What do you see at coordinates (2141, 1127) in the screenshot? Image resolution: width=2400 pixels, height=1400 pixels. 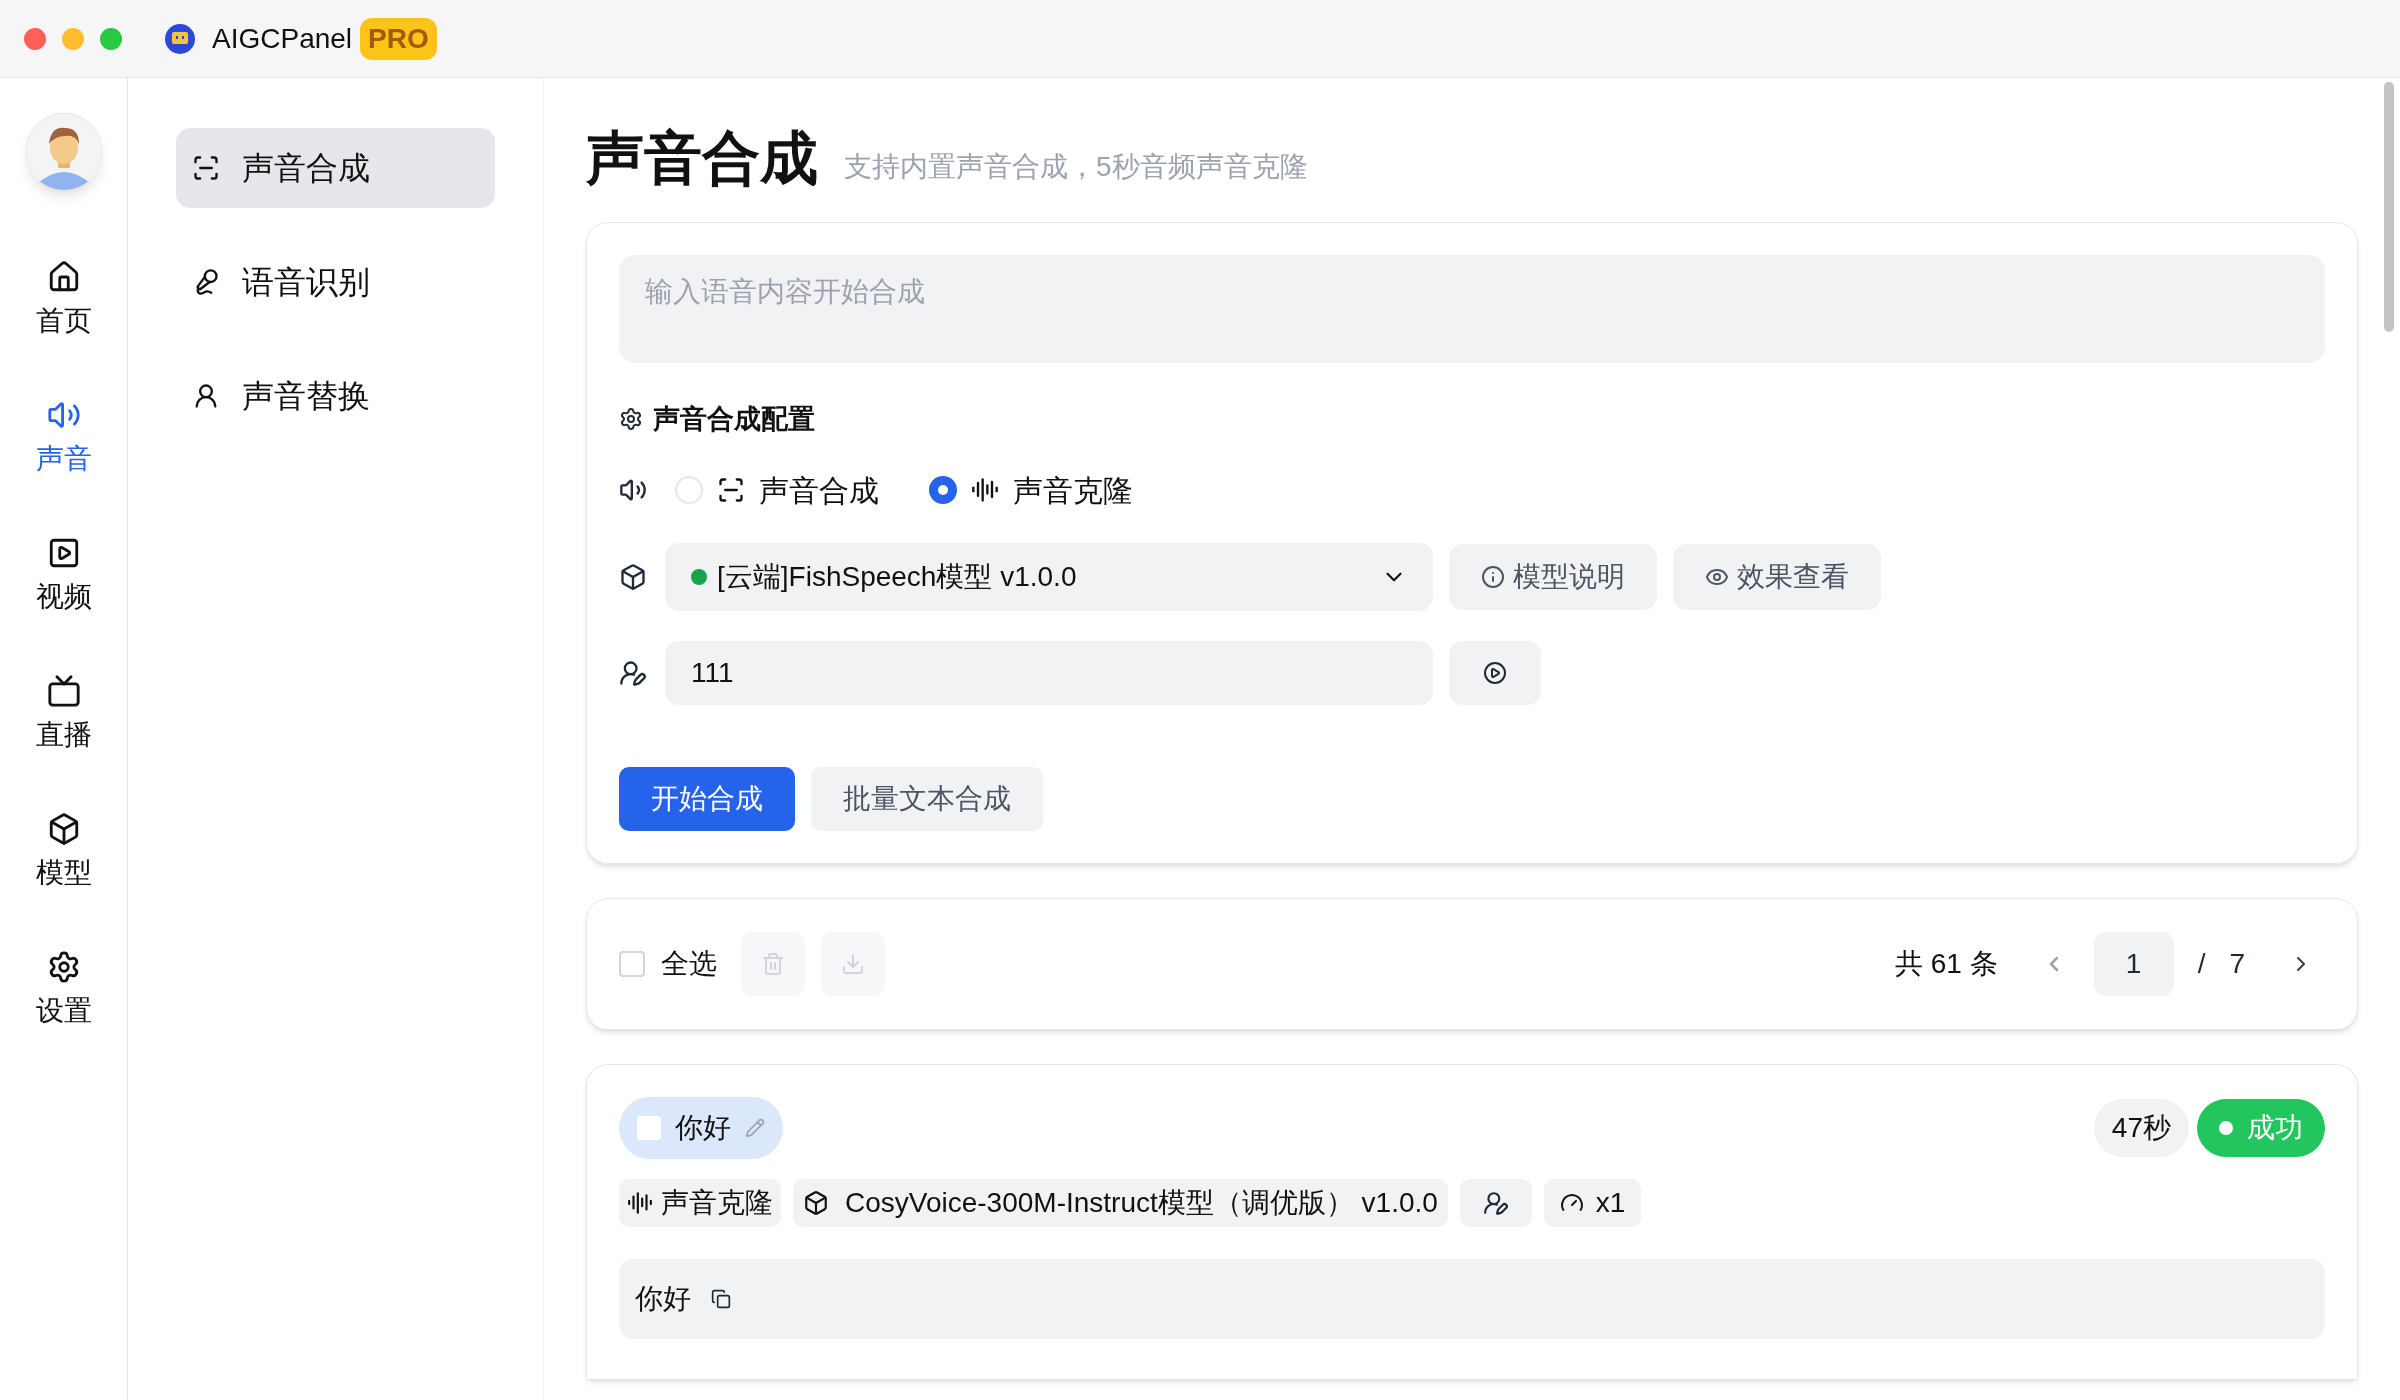 I see `duration-badge: 47秒` at bounding box center [2141, 1127].